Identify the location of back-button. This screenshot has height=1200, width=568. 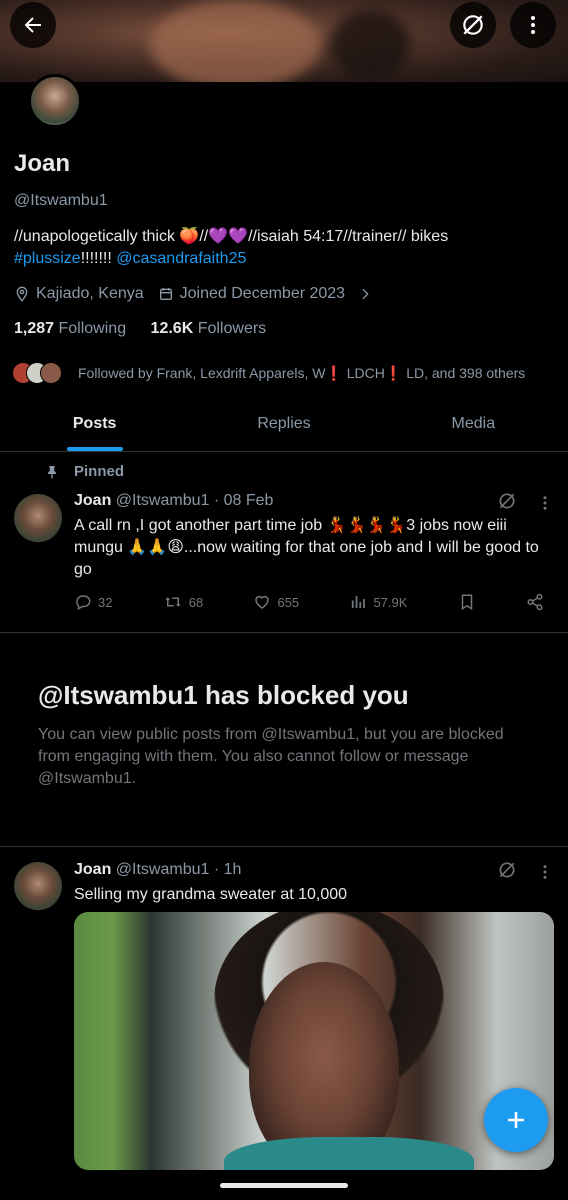
(33, 25).